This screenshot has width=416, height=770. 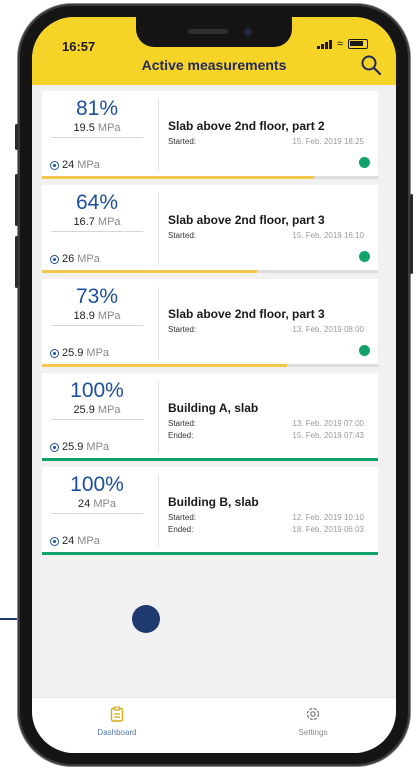 I want to click on current-strength: 16.7 MPa, so click(x=97, y=222).